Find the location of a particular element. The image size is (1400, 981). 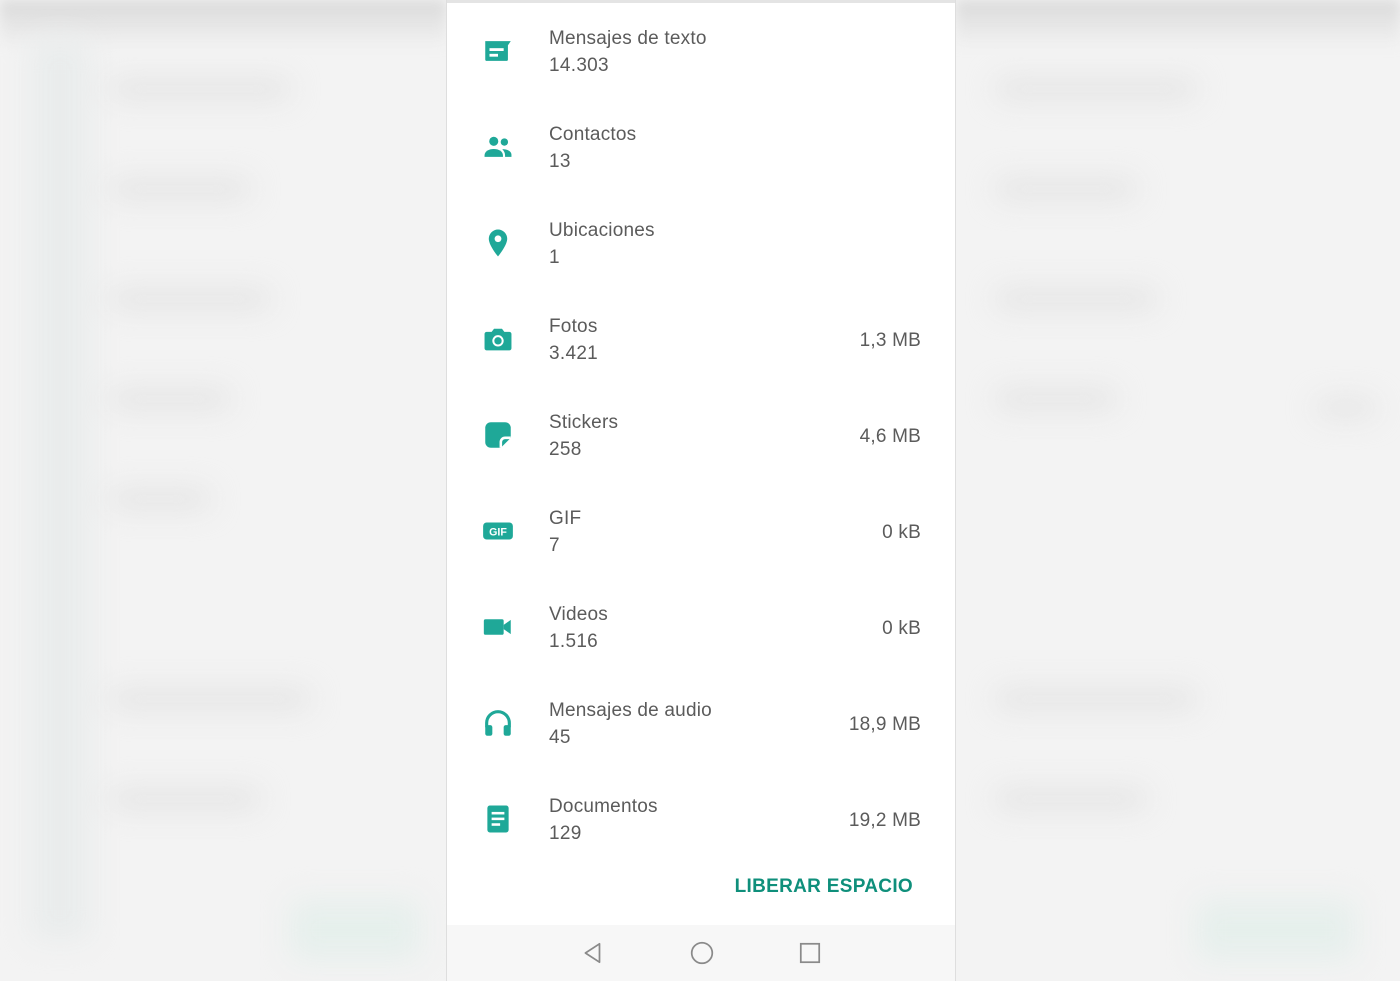

list-item-gif: GIF GIF 7 0 kB is located at coordinates (701, 530).